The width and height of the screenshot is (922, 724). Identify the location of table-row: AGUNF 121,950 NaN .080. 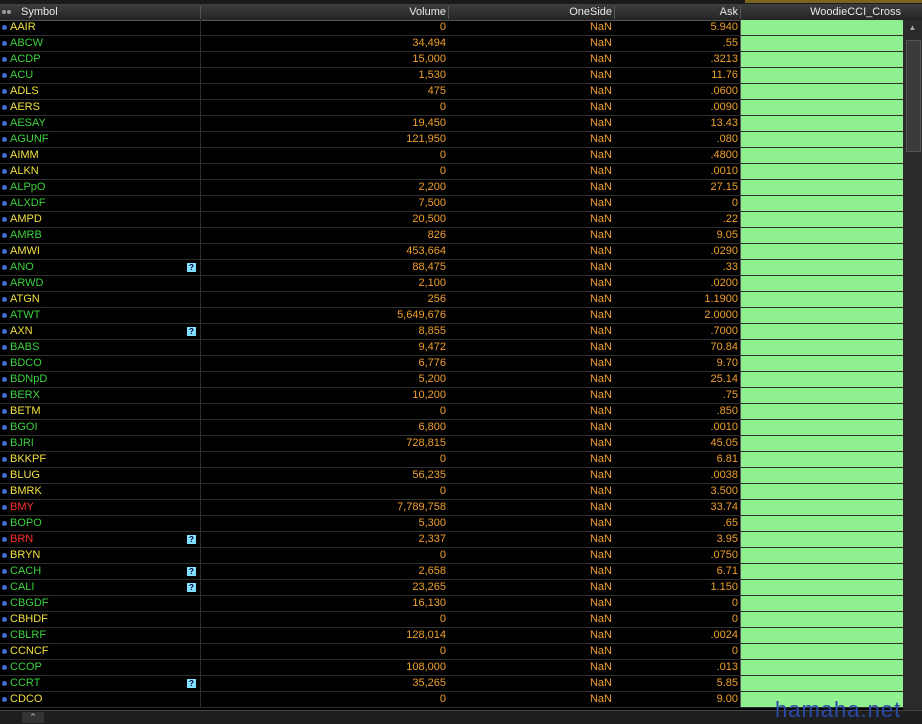
(451, 140).